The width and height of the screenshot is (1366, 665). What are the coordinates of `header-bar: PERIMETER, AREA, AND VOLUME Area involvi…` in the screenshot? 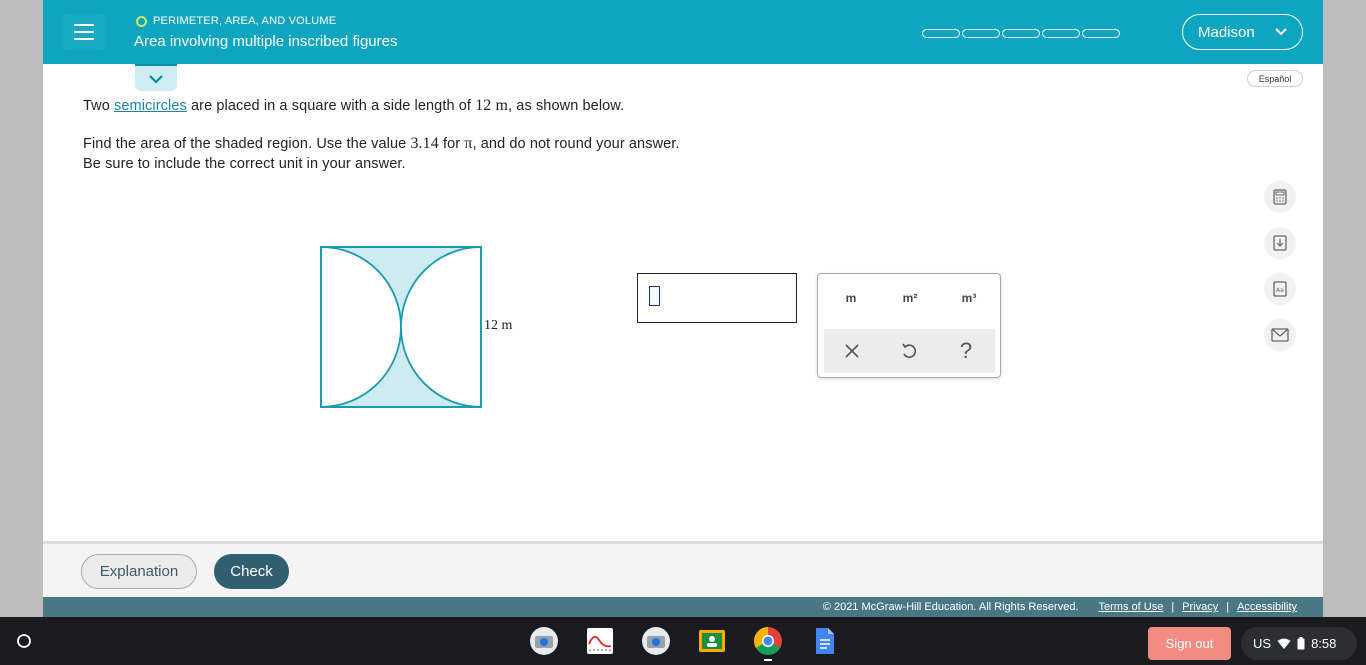 It's located at (683, 32).